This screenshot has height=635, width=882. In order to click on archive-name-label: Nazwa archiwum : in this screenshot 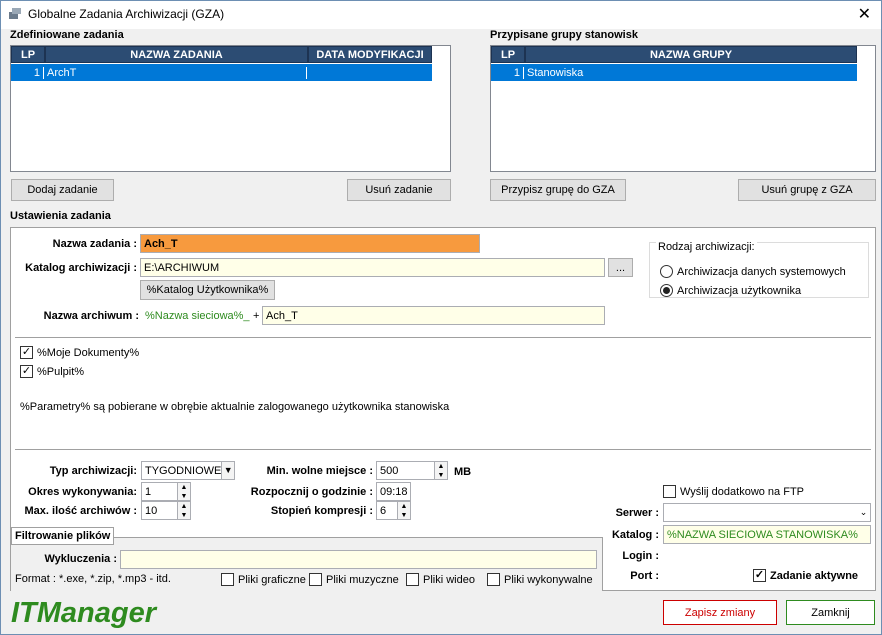, I will do `click(91, 316)`.